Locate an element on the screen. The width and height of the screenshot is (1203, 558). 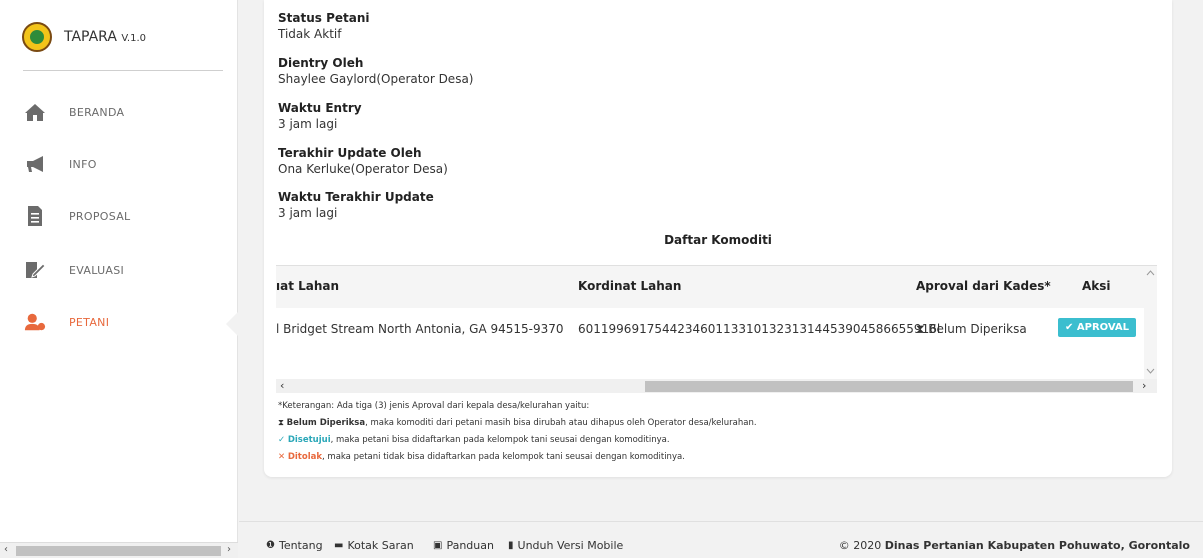
sidebar-item-evaluasi: EVALUASI is located at coordinates (74, 270).